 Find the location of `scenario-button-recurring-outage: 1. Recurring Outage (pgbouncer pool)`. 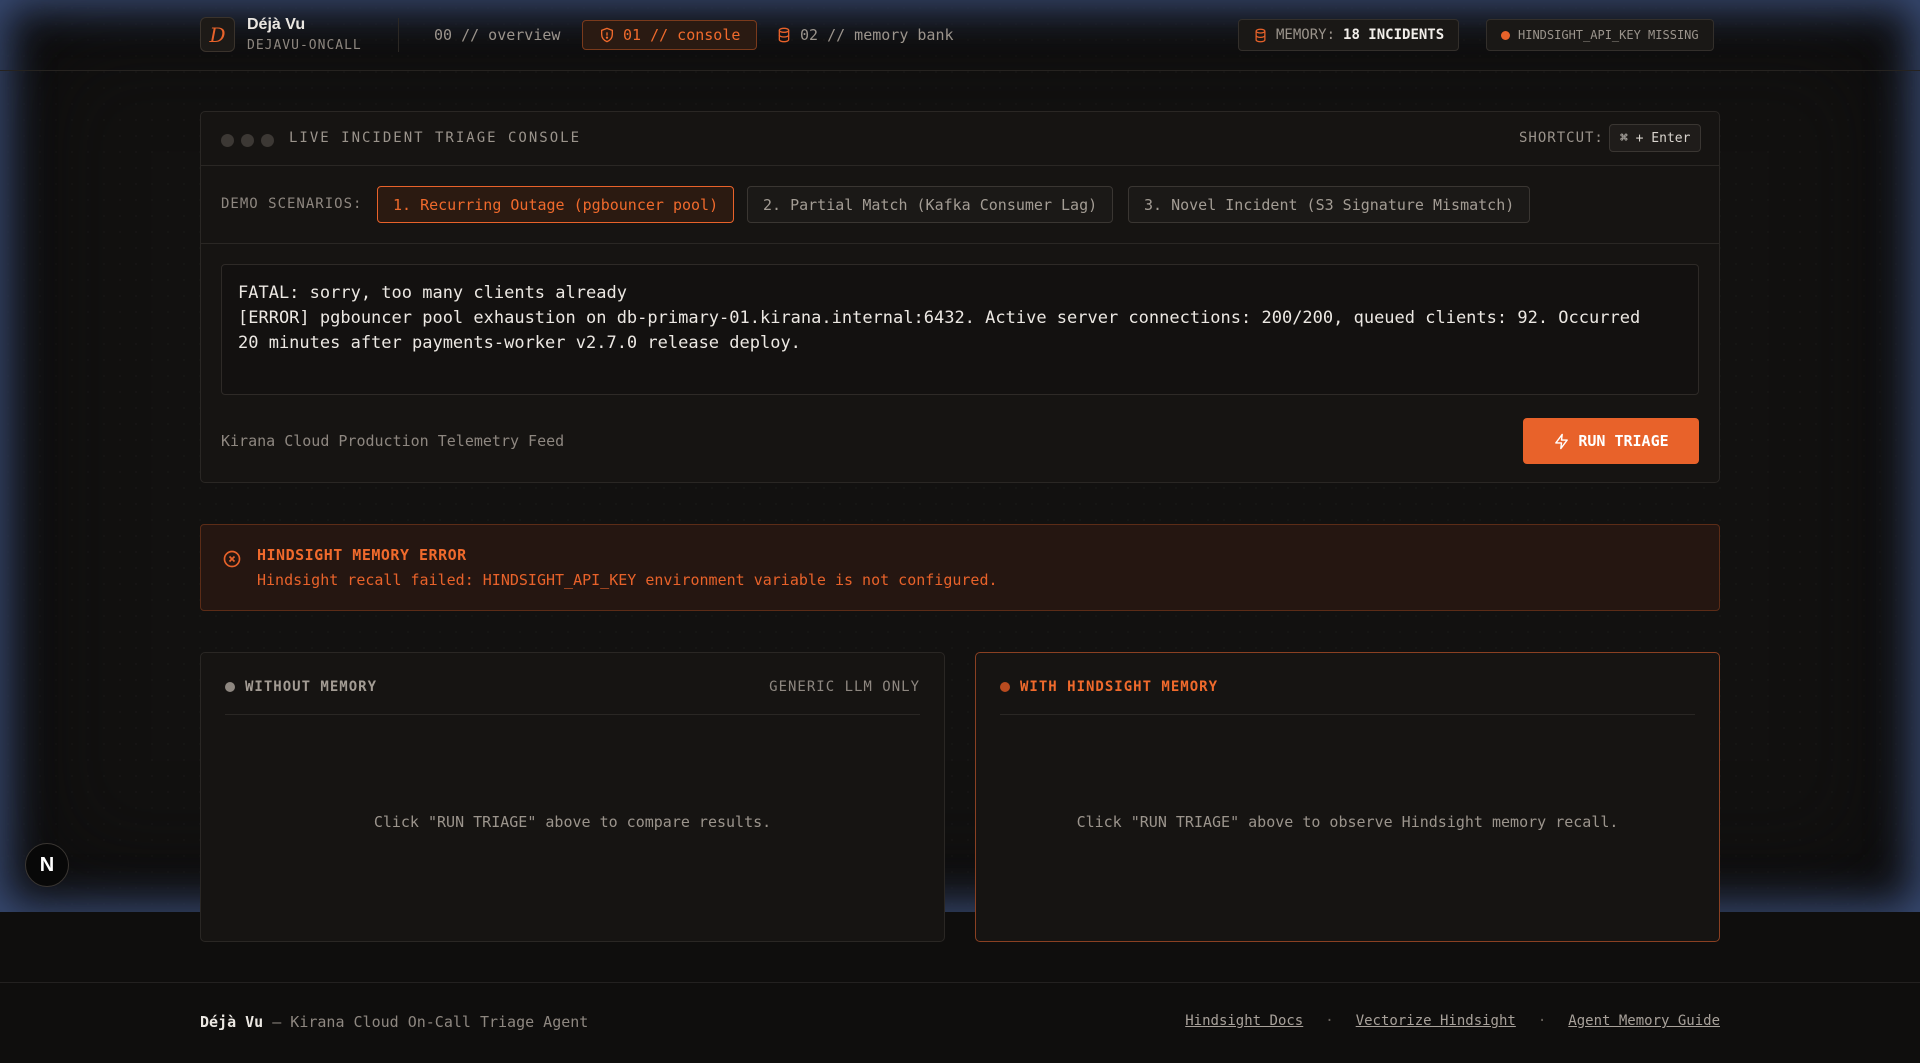

scenario-button-recurring-outage: 1. Recurring Outage (pgbouncer pool) is located at coordinates (556, 204).